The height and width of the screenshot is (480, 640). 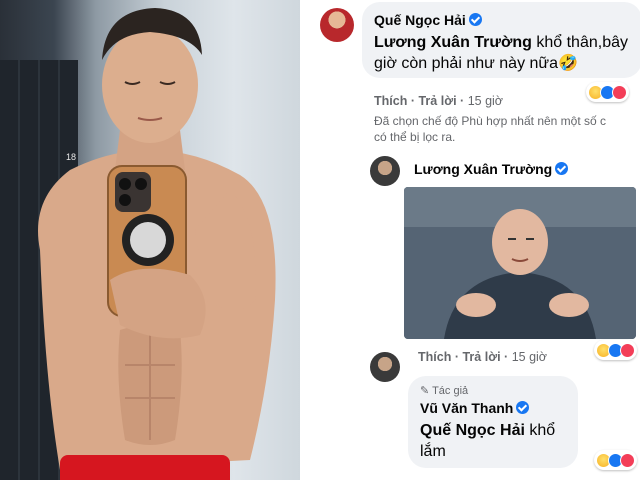 What do you see at coordinates (472, 430) in the screenshot?
I see `mention-link: Quế Ngọc Hải` at bounding box center [472, 430].